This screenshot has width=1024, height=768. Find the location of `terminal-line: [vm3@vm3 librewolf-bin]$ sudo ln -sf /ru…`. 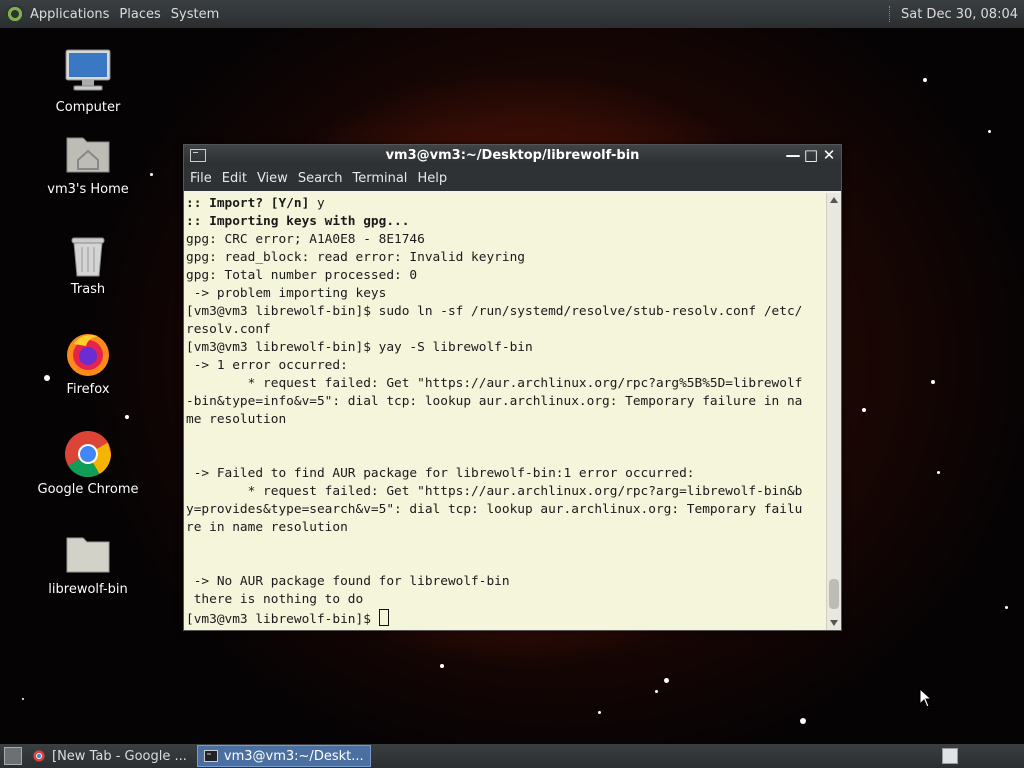

terminal-line: [vm3@vm3 librewolf-bin]$ sudo ln -sf /ru… is located at coordinates (494, 311).